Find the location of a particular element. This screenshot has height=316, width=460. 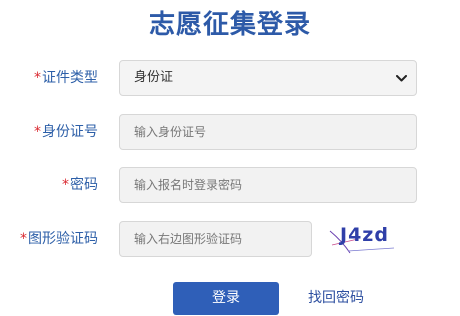

id-number-label: *身份证号 is located at coordinates (66, 132).